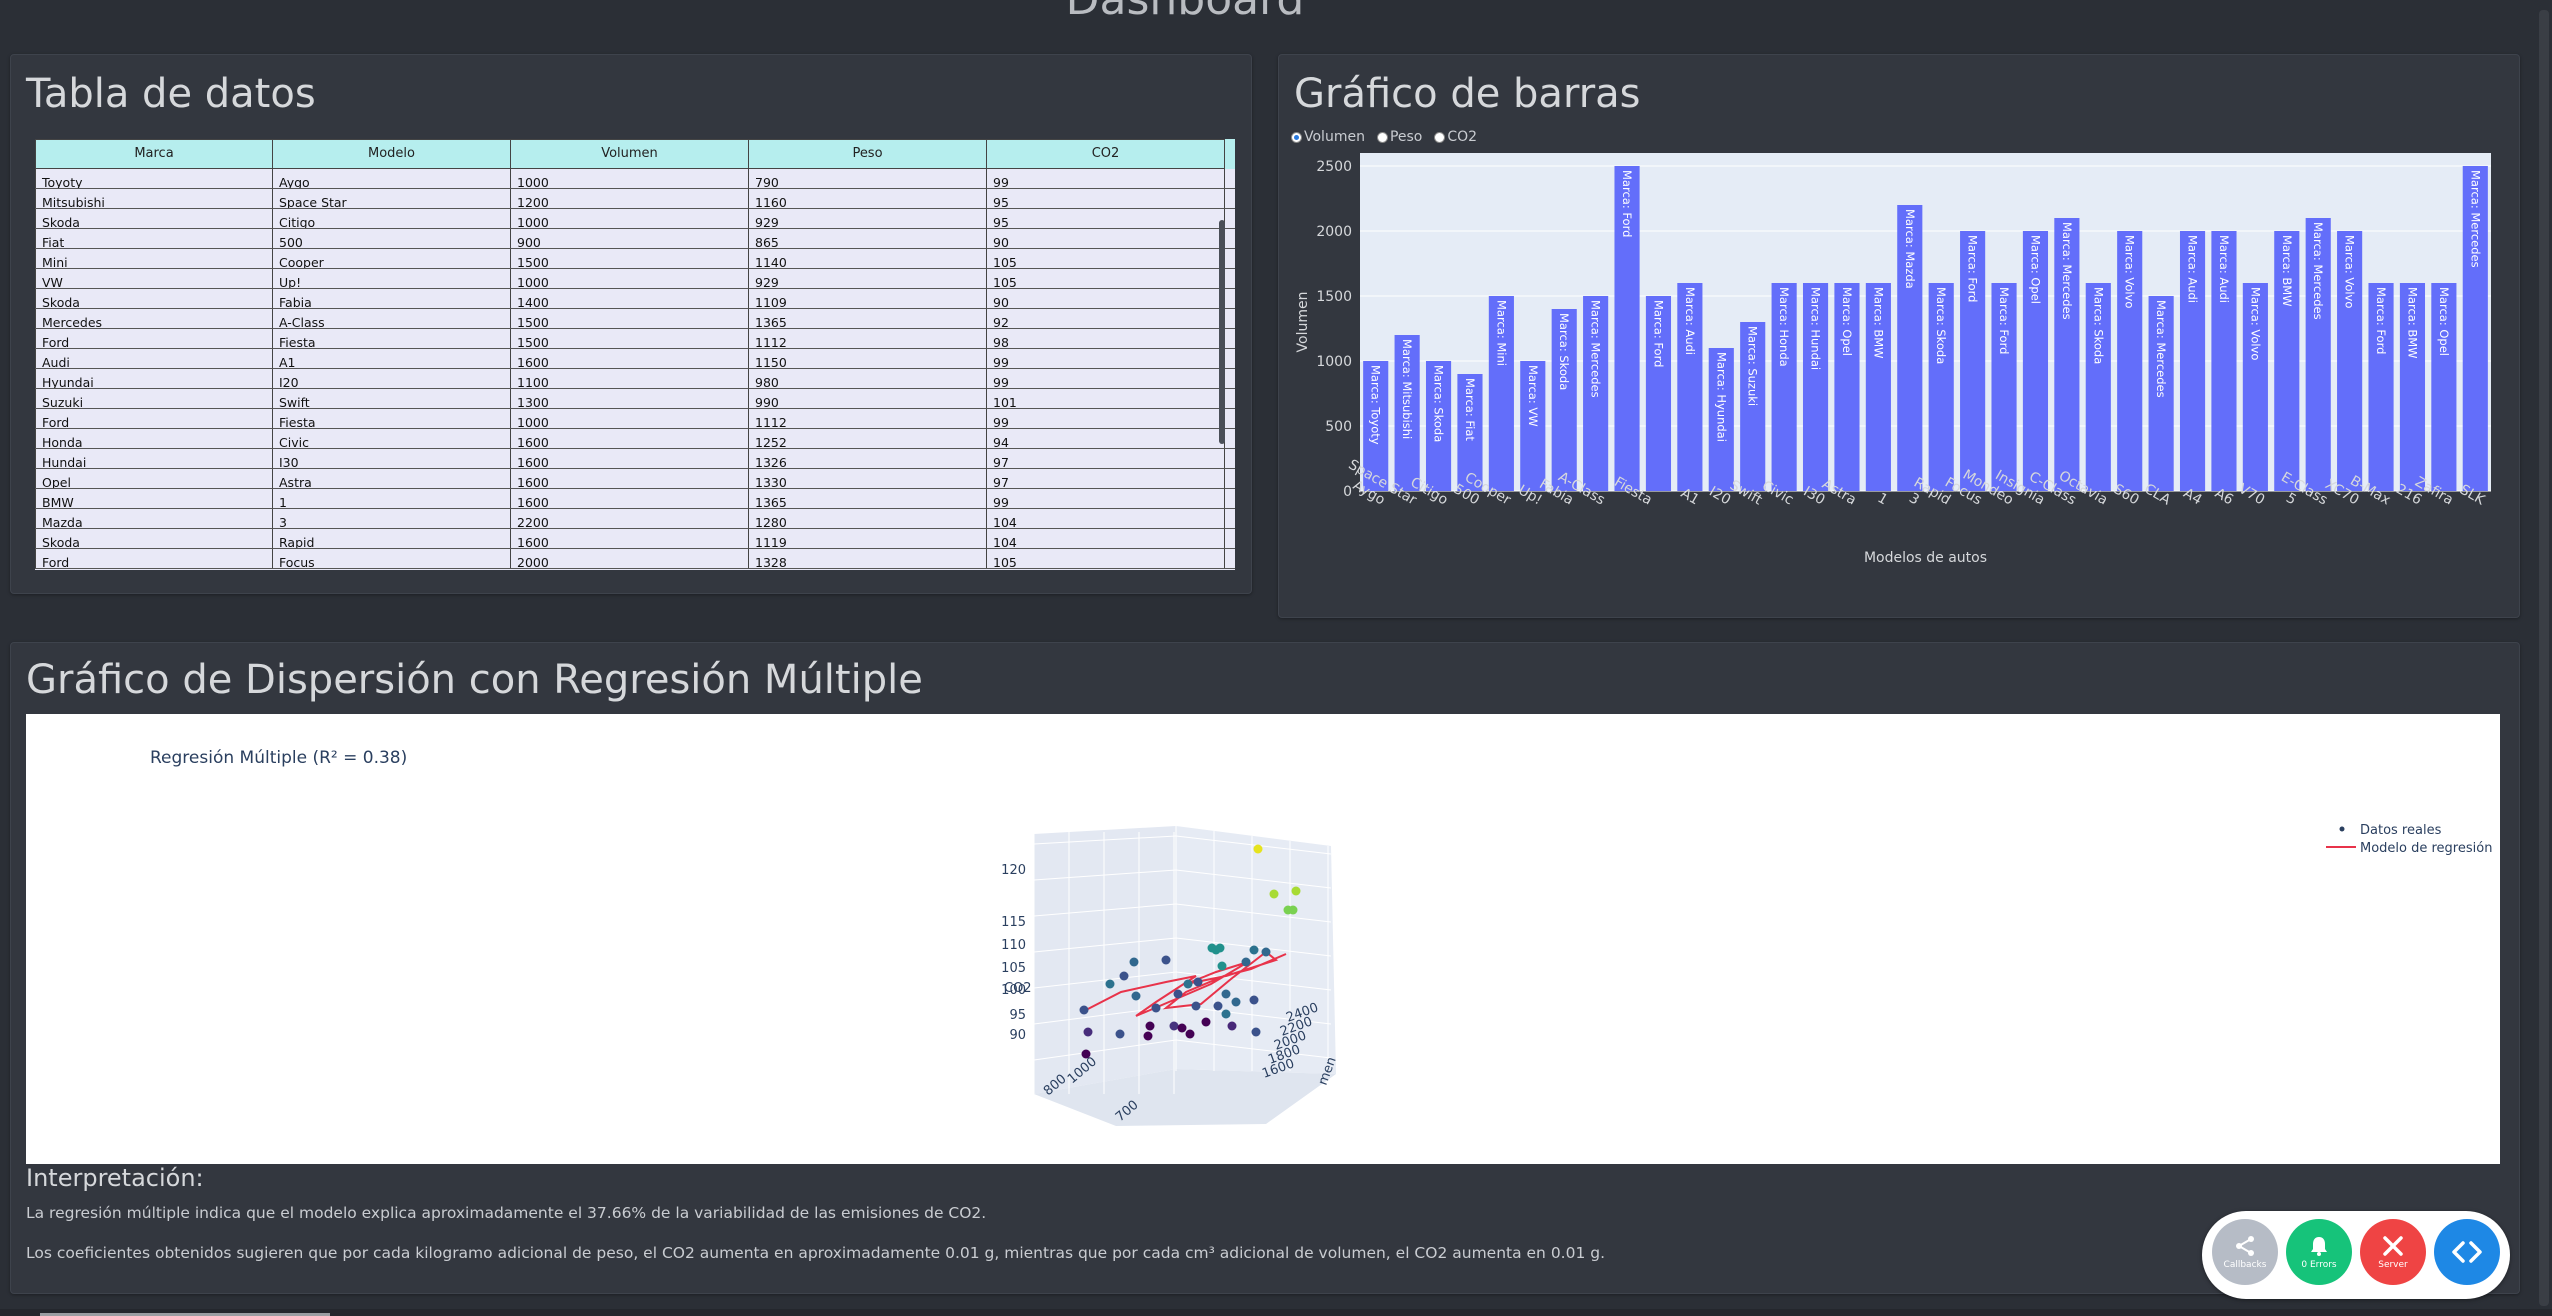 Image resolution: width=2552 pixels, height=1316 pixels. Describe the element at coordinates (1106, 558) in the screenshot. I see `table-cell: 105` at that location.